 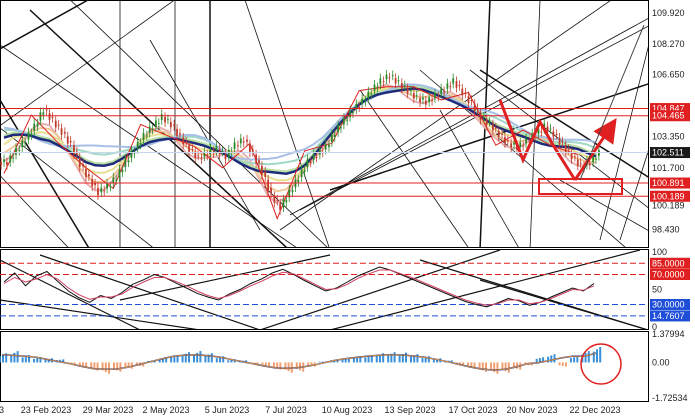 I want to click on oscillator-level-label: 14.7607, so click(x=668, y=316).